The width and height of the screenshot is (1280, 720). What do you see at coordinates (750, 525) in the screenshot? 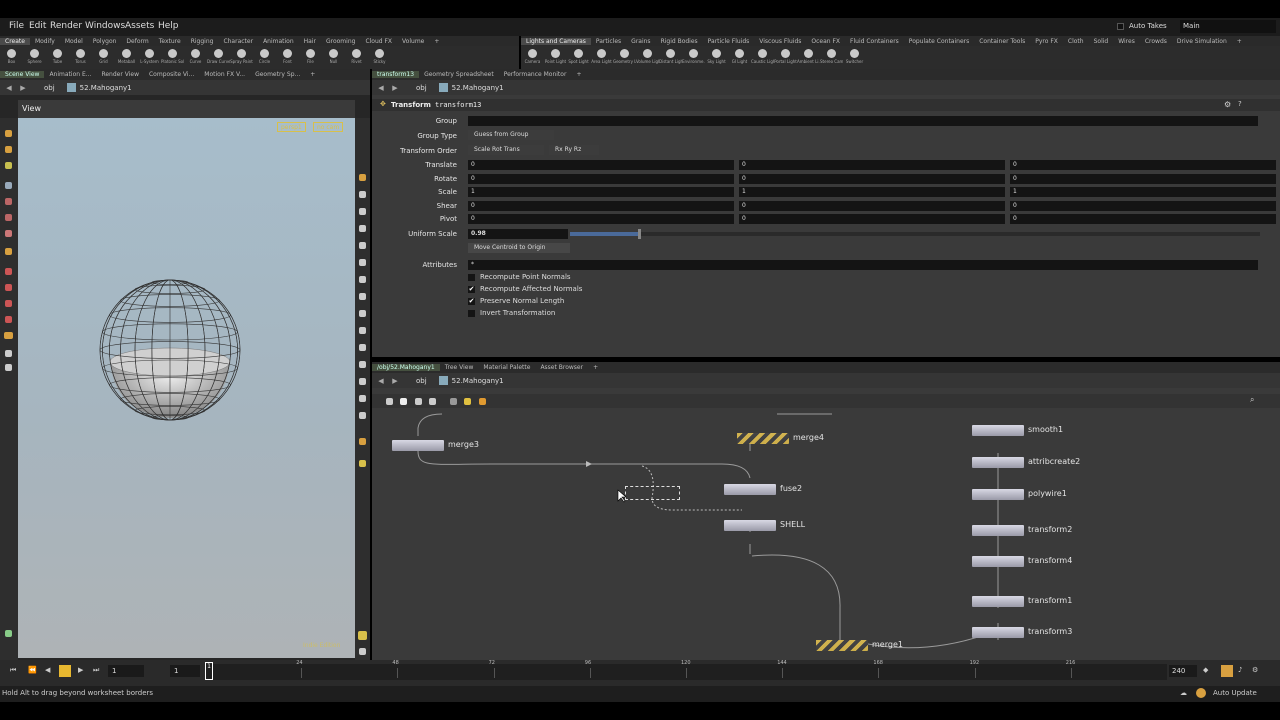
I see `node-shell` at bounding box center [750, 525].